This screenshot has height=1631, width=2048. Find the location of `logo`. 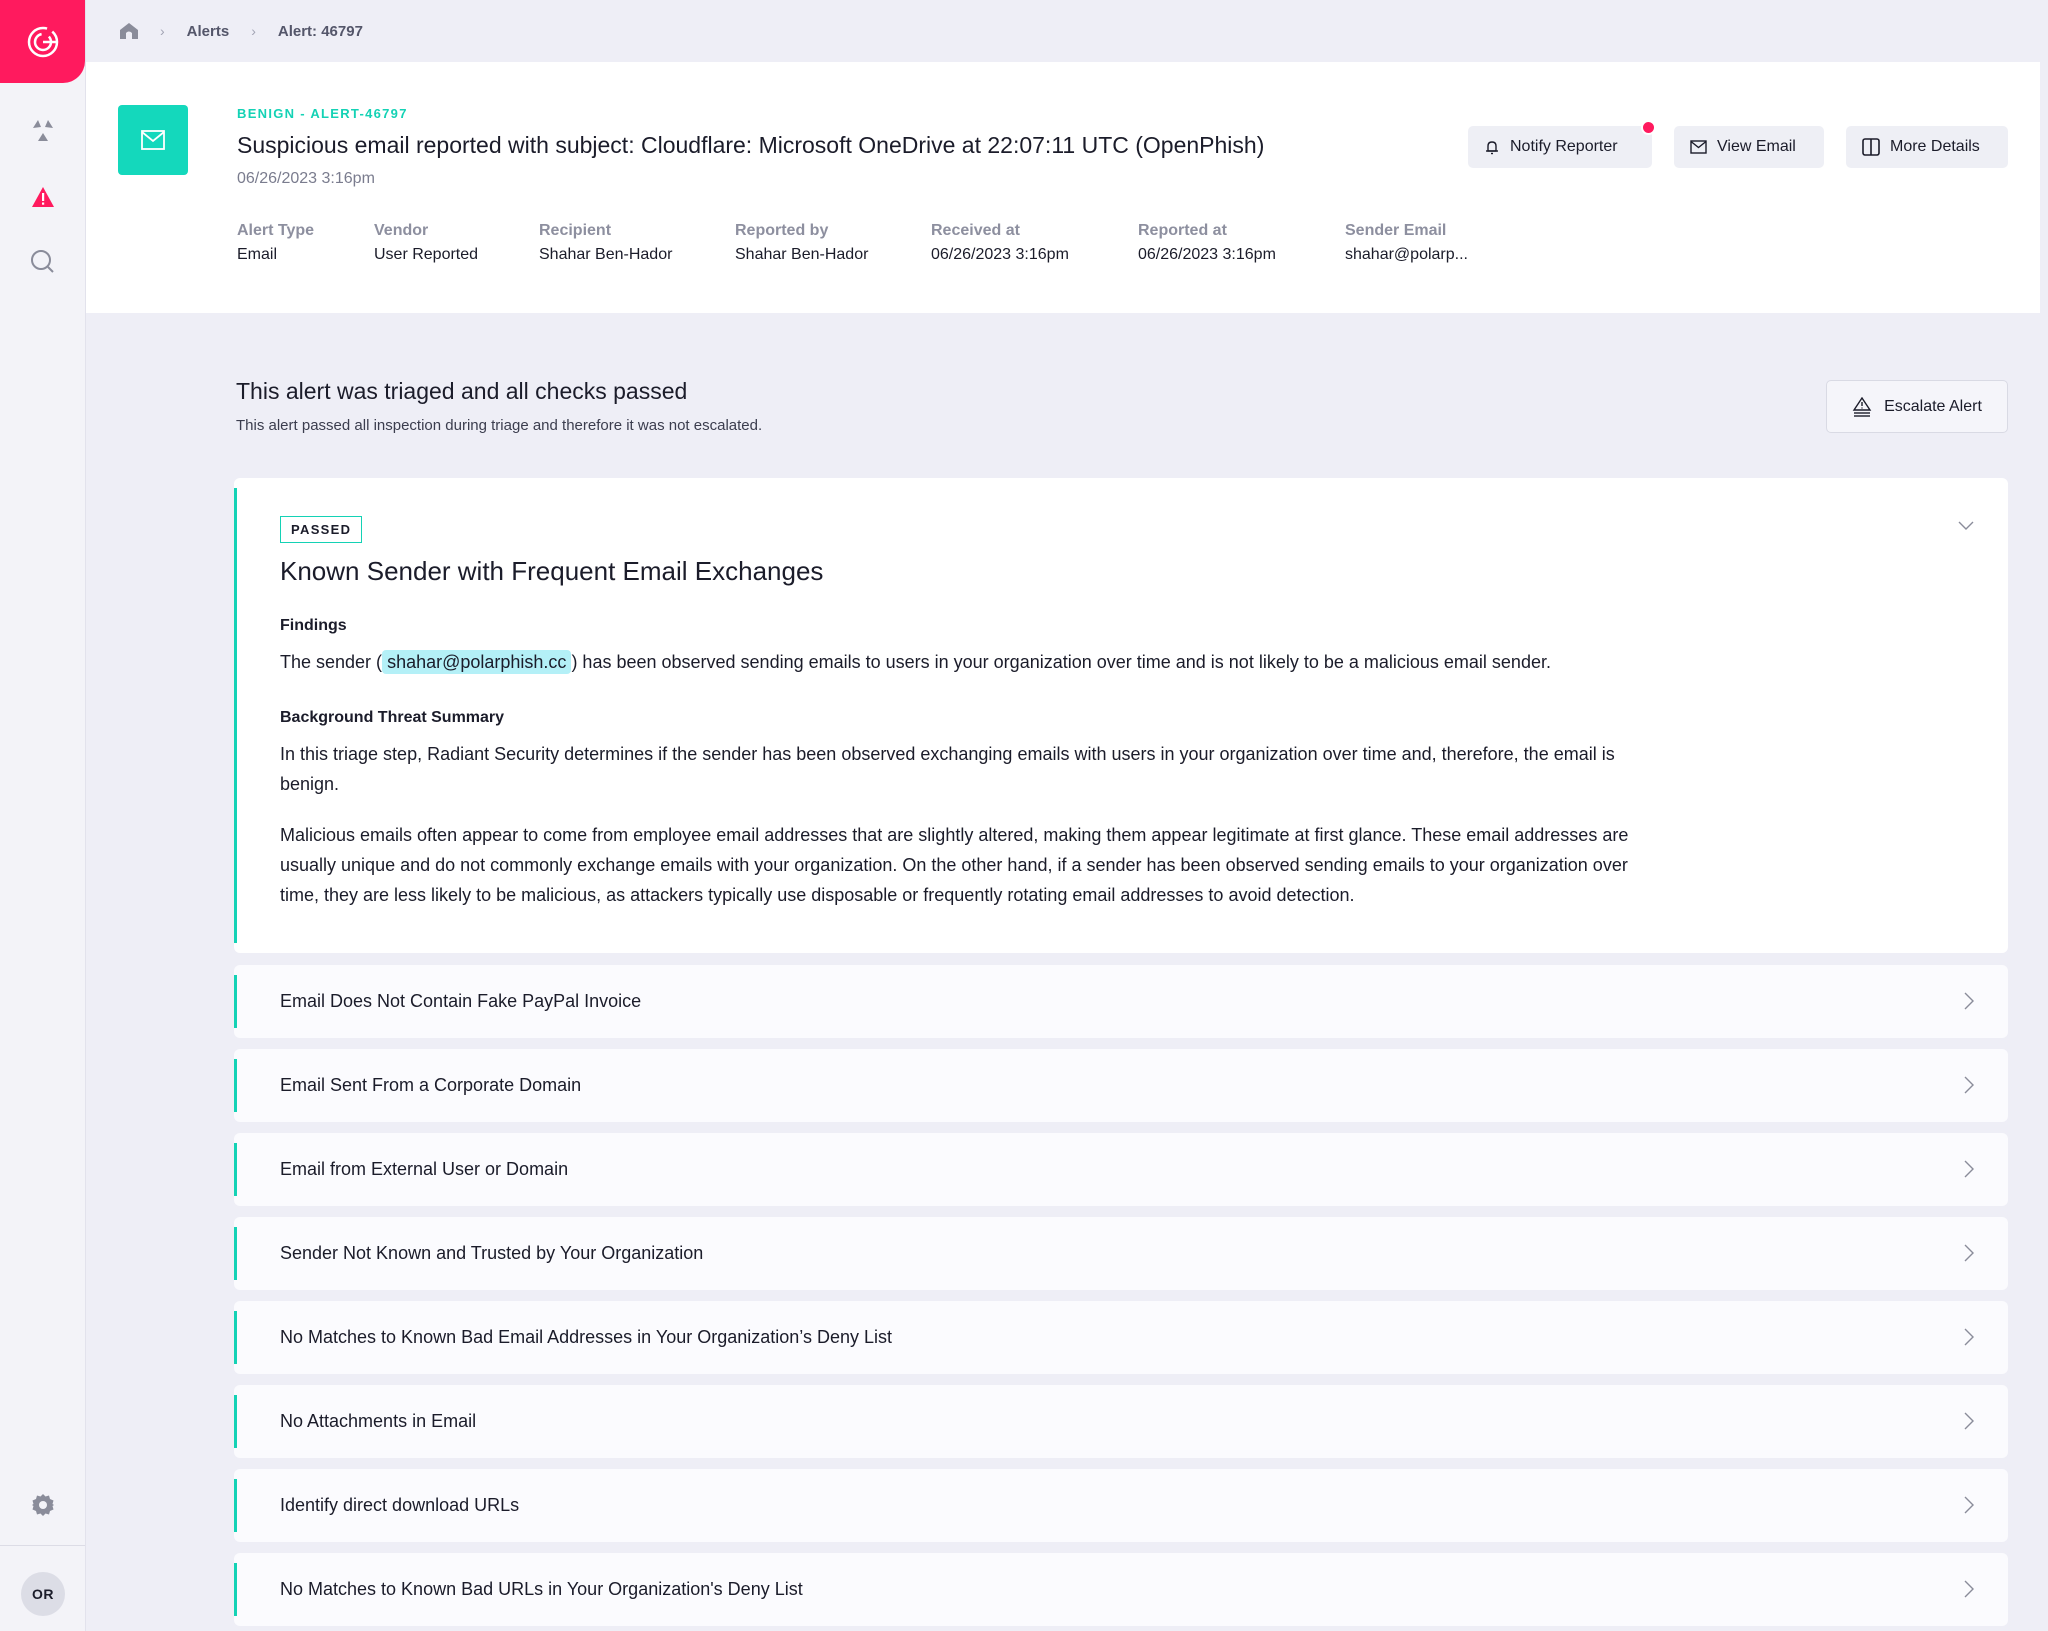

logo is located at coordinates (42, 41).